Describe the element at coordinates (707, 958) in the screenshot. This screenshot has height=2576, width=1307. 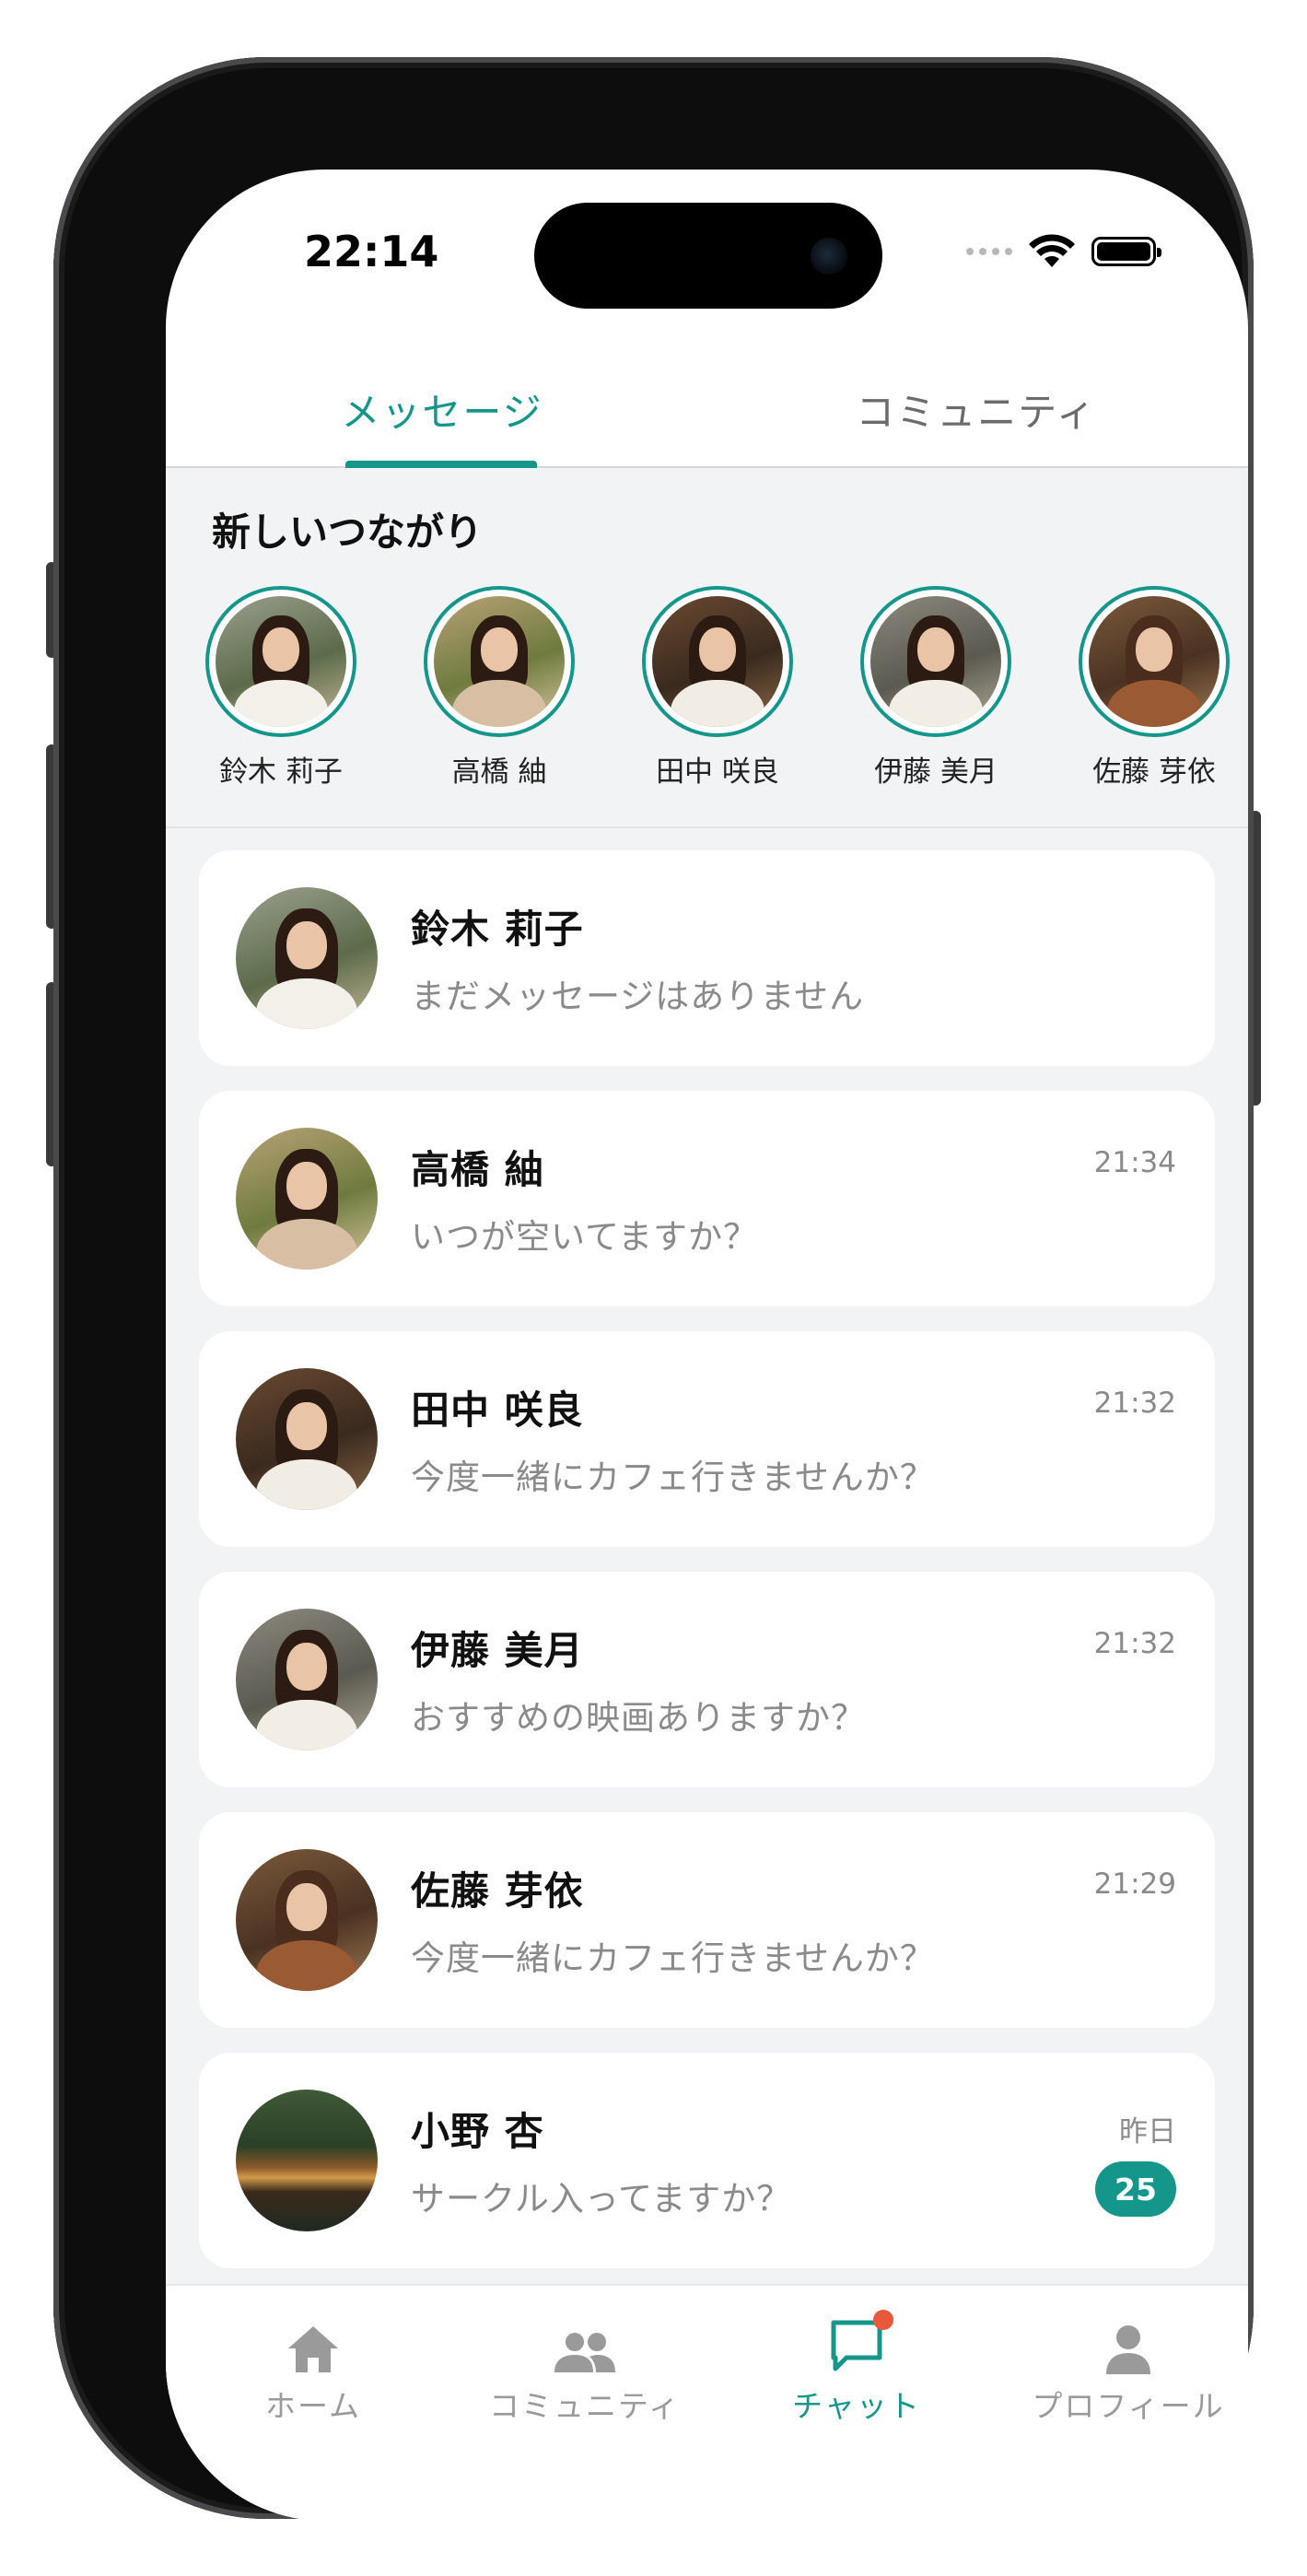
I see `chat-row: 鈴木 莉子 まだメッセージはありません` at that location.